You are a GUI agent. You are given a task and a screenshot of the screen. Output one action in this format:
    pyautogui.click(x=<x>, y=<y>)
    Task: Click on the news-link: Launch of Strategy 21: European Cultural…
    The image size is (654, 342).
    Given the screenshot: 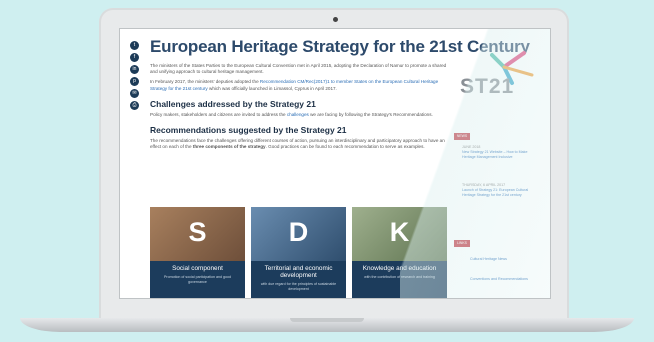 What is the action you would take?
    pyautogui.click(x=497, y=193)
    